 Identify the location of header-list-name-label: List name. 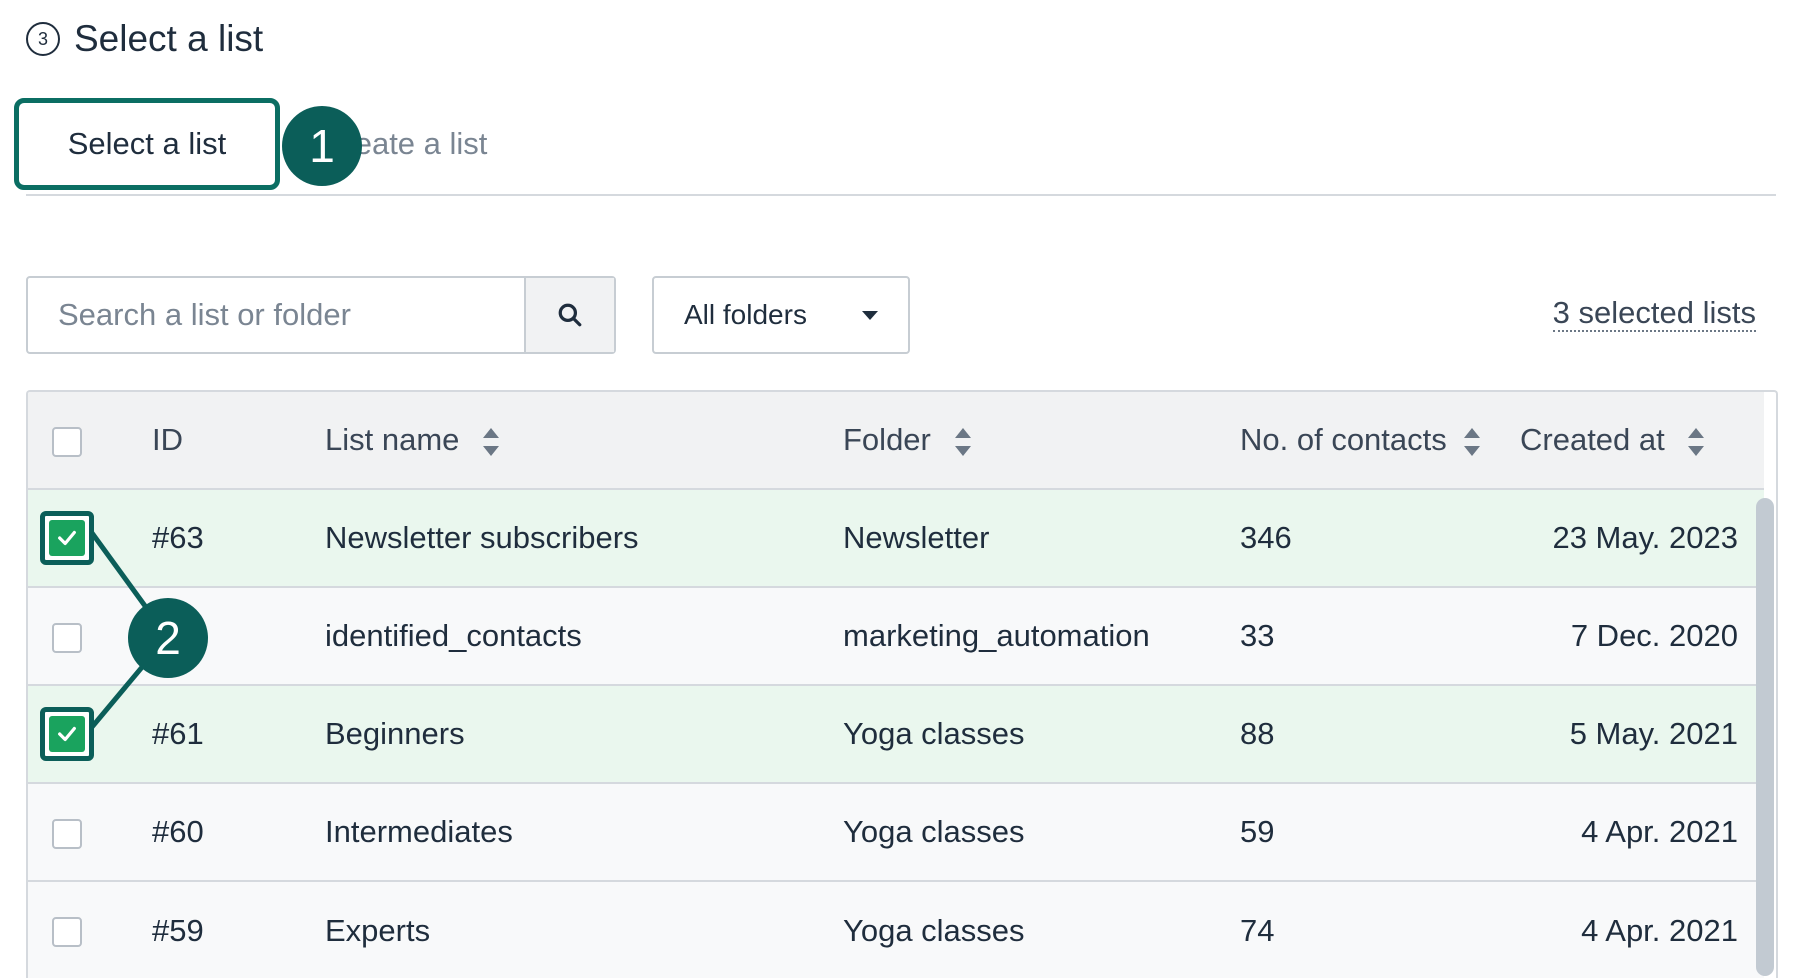
(392, 439).